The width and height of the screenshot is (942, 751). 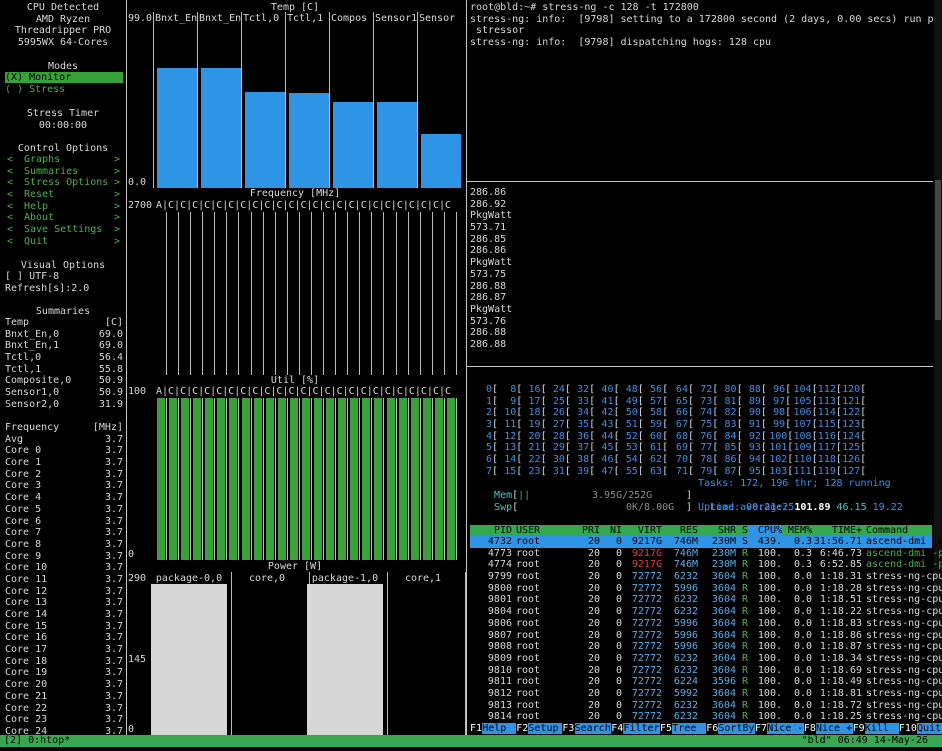 What do you see at coordinates (35, 89) in the screenshot?
I see `mode-stress: ( ) Stress` at bounding box center [35, 89].